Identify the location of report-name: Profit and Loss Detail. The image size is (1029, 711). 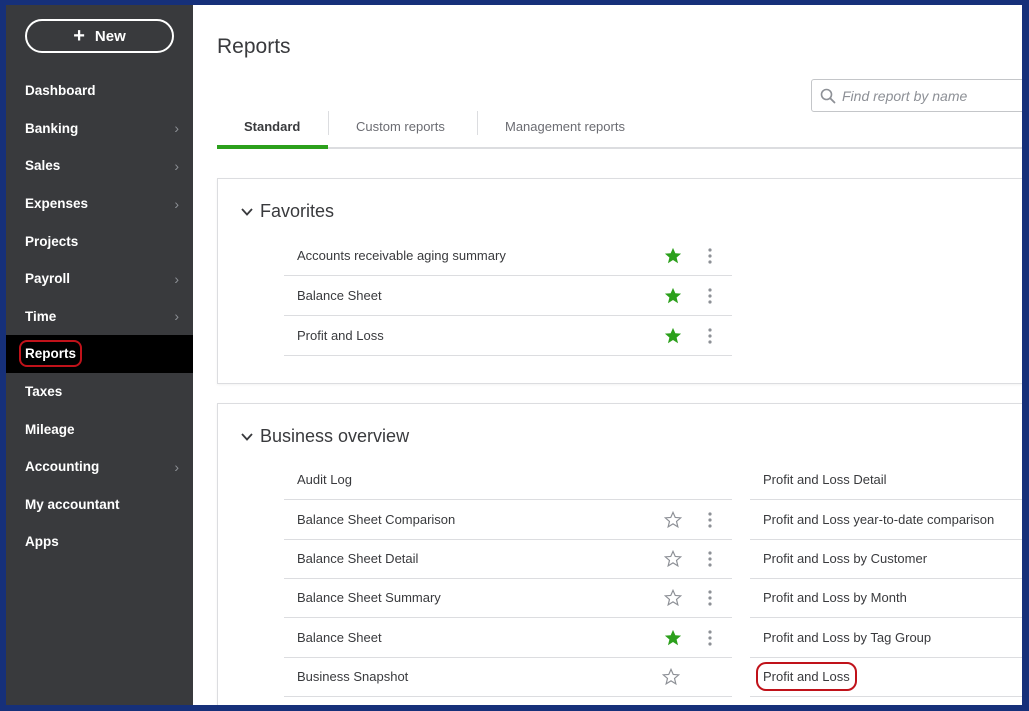
(825, 479).